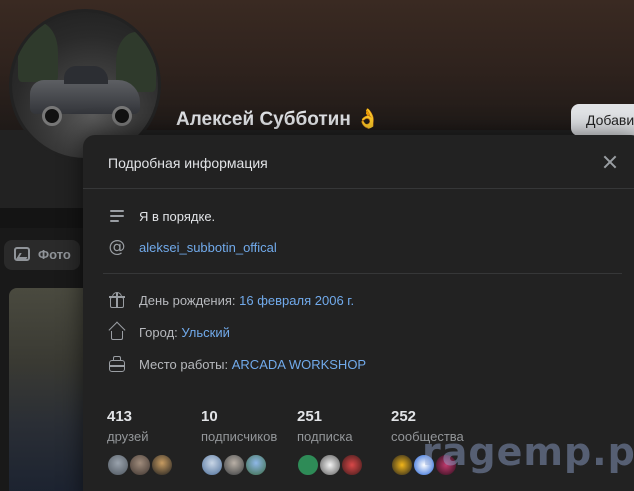 This screenshot has height=491, width=634. Describe the element at coordinates (358, 162) in the screenshot. I see `modal-header: Подробная информация` at that location.